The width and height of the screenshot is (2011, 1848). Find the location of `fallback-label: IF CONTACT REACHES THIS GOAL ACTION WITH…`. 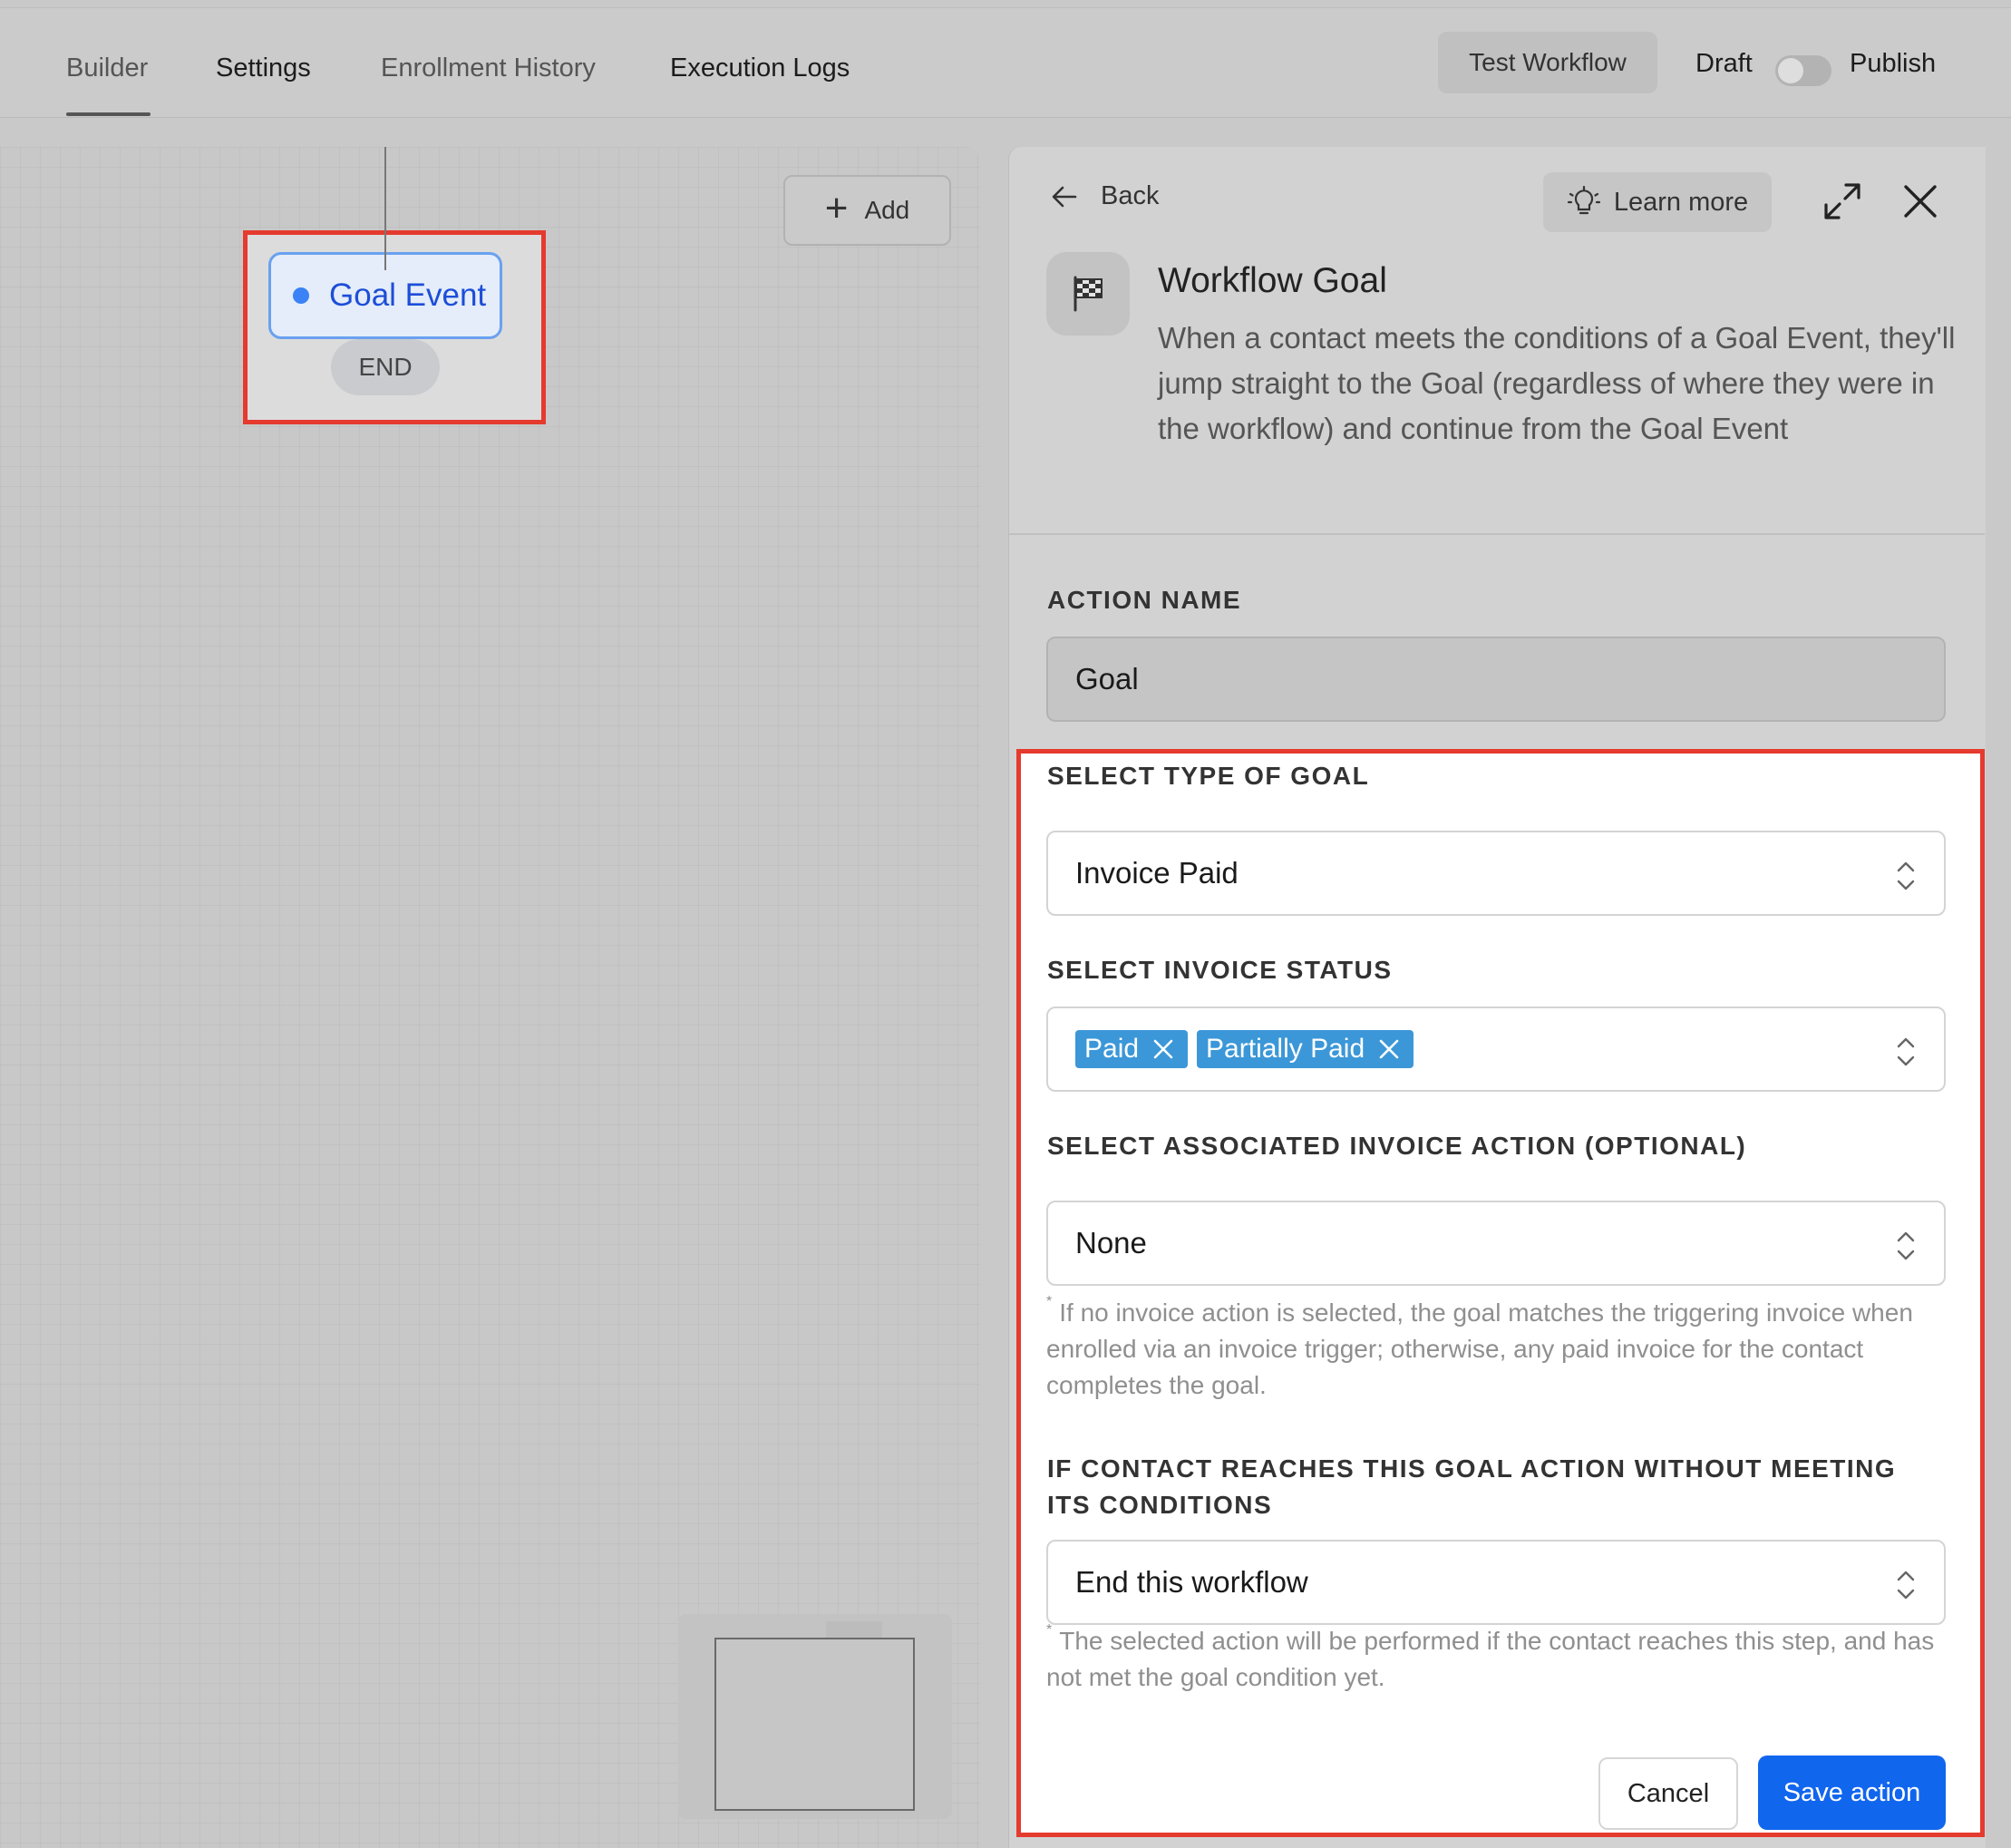

fallback-label: IF CONTACT REACHES THIS GOAL ACTION WITH… is located at coordinates (1472, 1487).